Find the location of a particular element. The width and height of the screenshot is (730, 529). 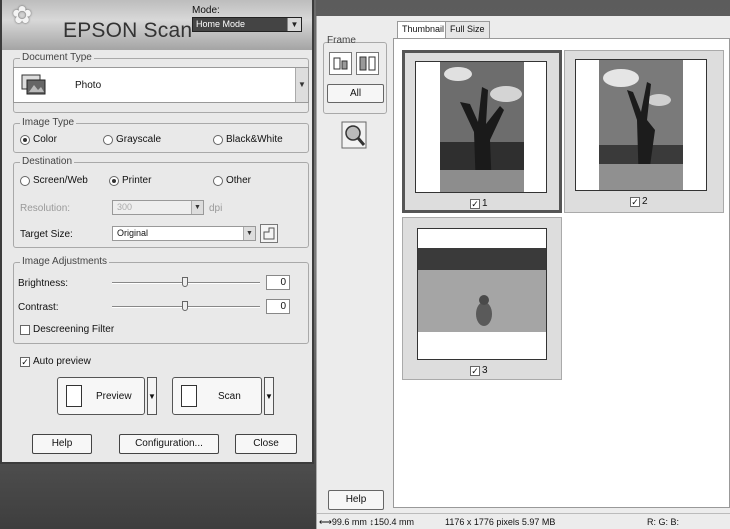

width-readout: ⟷99.6 mm ↕150.4 mm is located at coordinates (366, 522).